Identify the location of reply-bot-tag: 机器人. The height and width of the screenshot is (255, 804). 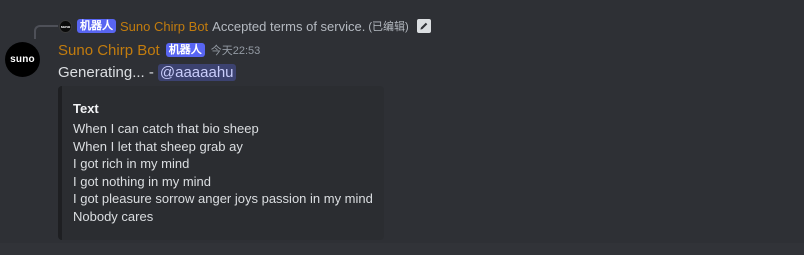
(96, 26).